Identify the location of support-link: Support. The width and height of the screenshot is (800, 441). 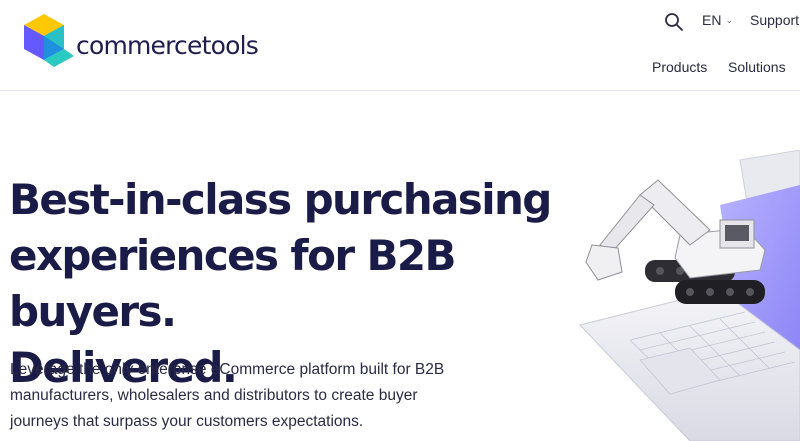
(774, 20).